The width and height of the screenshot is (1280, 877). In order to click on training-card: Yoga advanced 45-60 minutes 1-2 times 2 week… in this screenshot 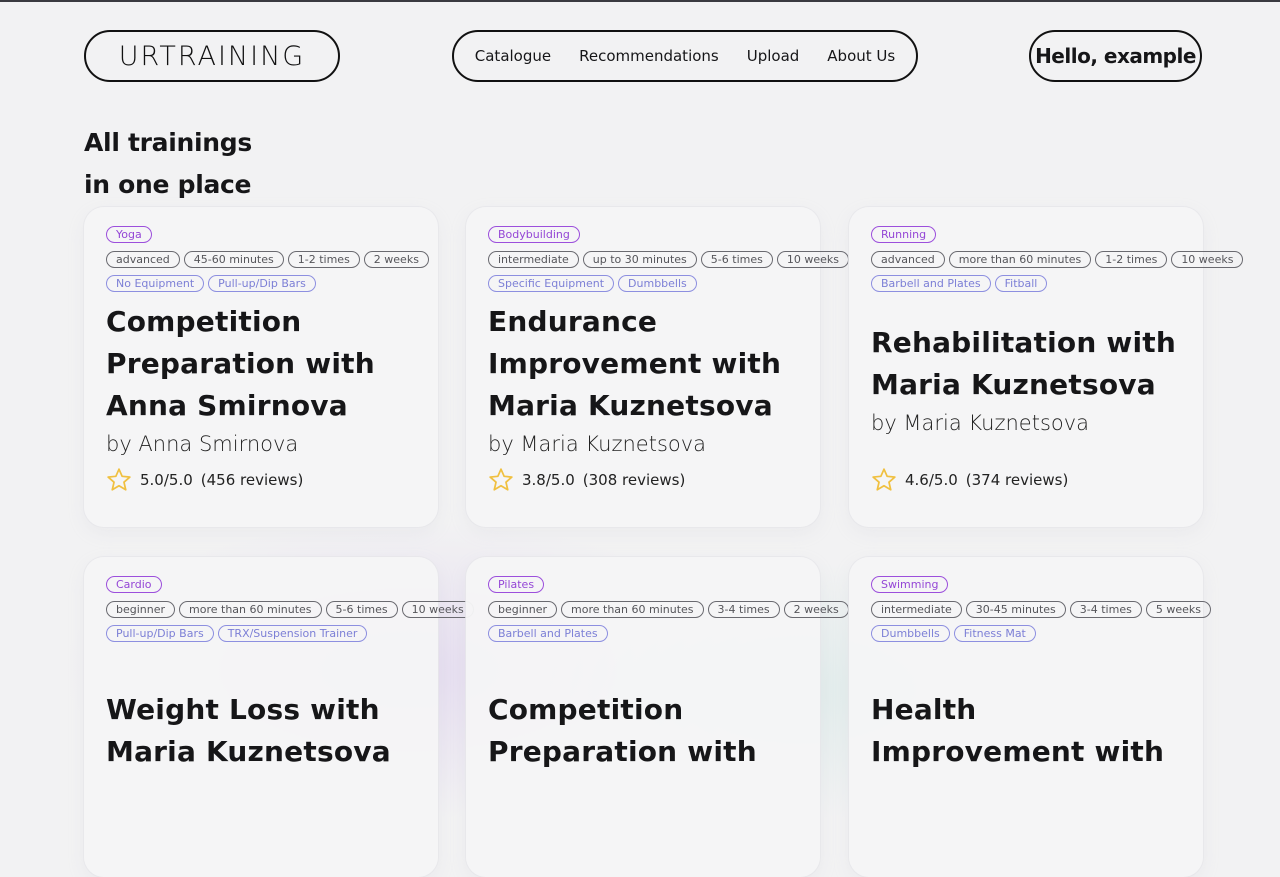, I will do `click(261, 367)`.